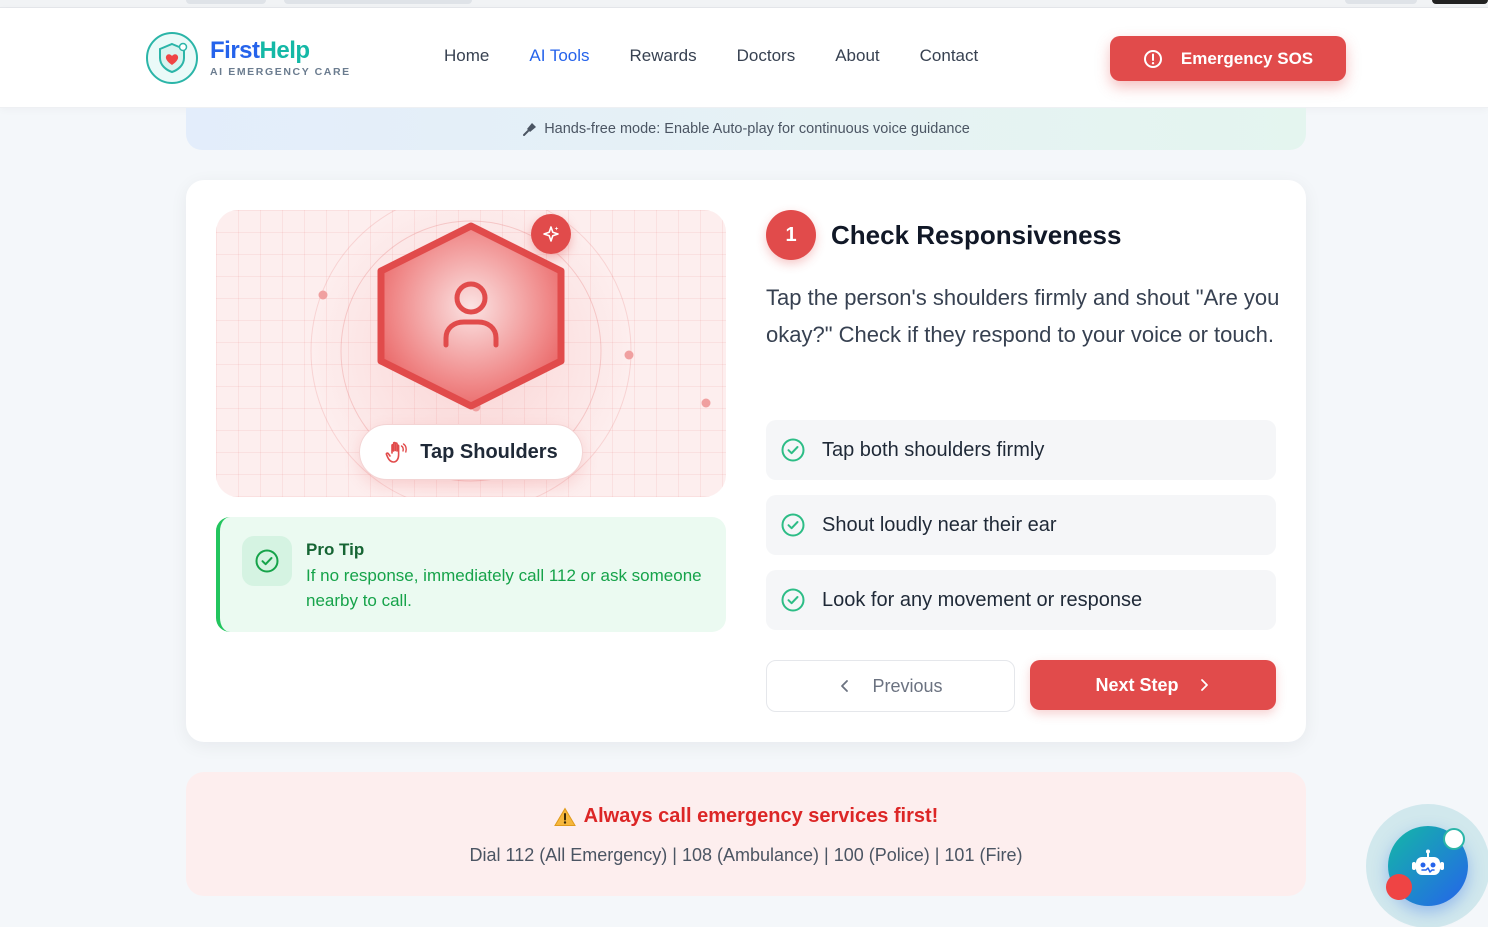  I want to click on brand-title-first: First, so click(235, 50).